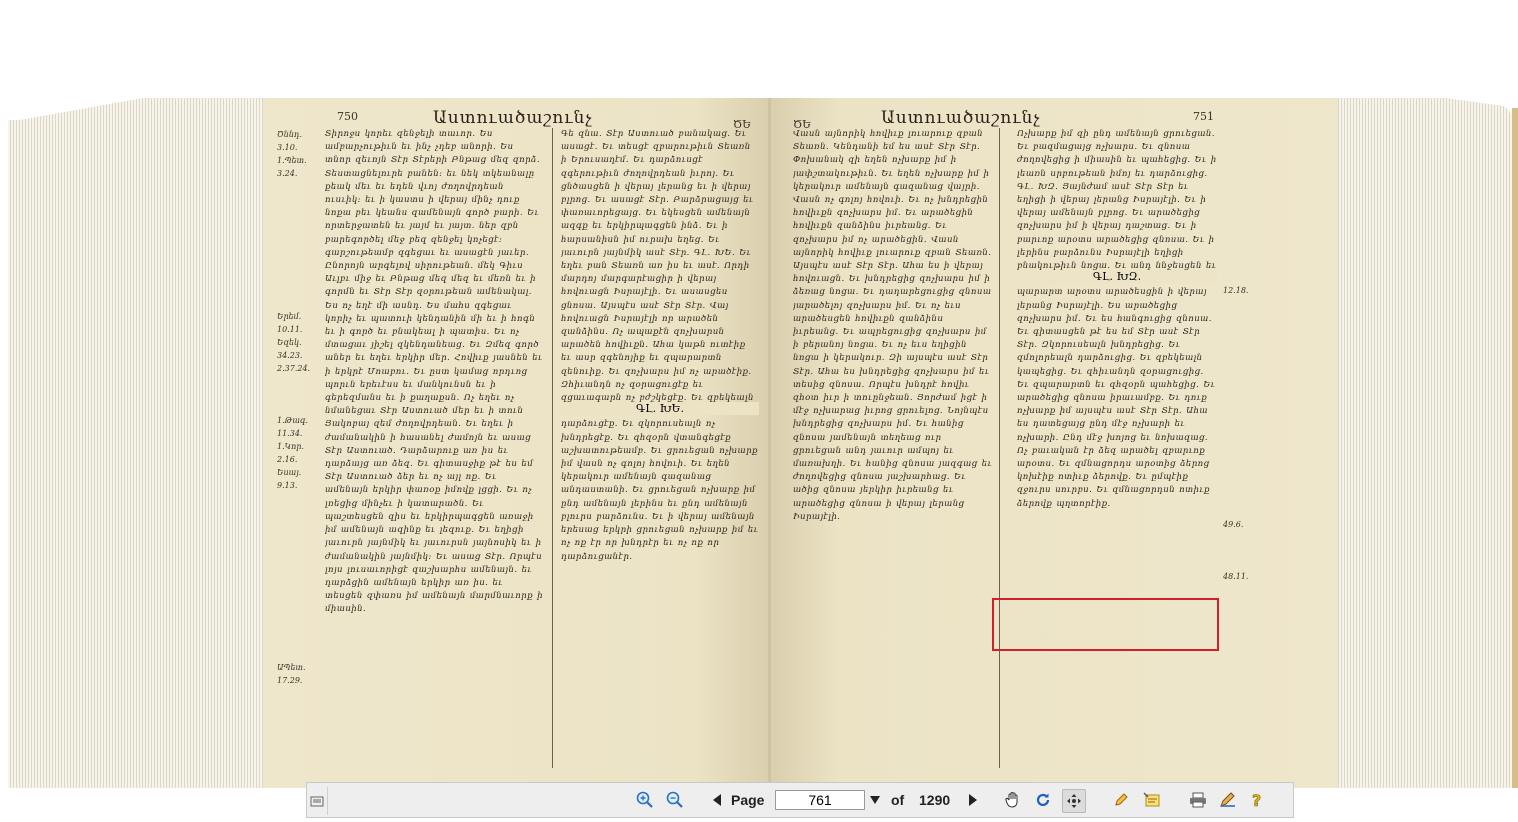 The height and width of the screenshot is (822, 1518). What do you see at coordinates (717, 800) in the screenshot?
I see `previous-page-button` at bounding box center [717, 800].